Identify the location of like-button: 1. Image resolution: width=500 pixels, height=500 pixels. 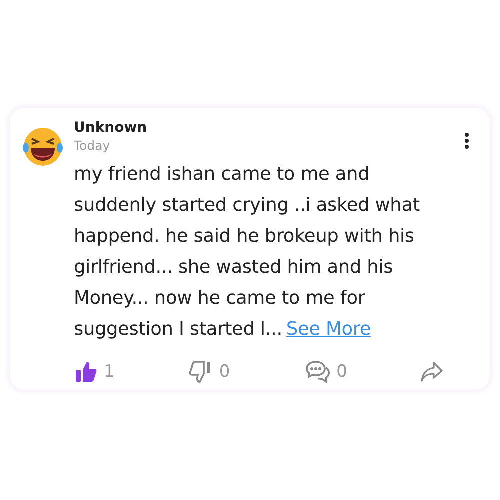
(132, 372).